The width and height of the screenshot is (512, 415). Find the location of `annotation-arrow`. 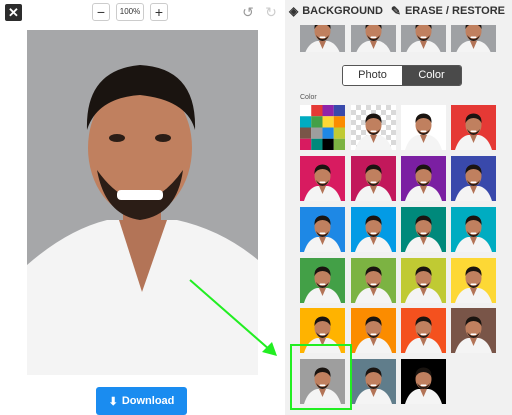

annotation-arrow is located at coordinates (233, 317).